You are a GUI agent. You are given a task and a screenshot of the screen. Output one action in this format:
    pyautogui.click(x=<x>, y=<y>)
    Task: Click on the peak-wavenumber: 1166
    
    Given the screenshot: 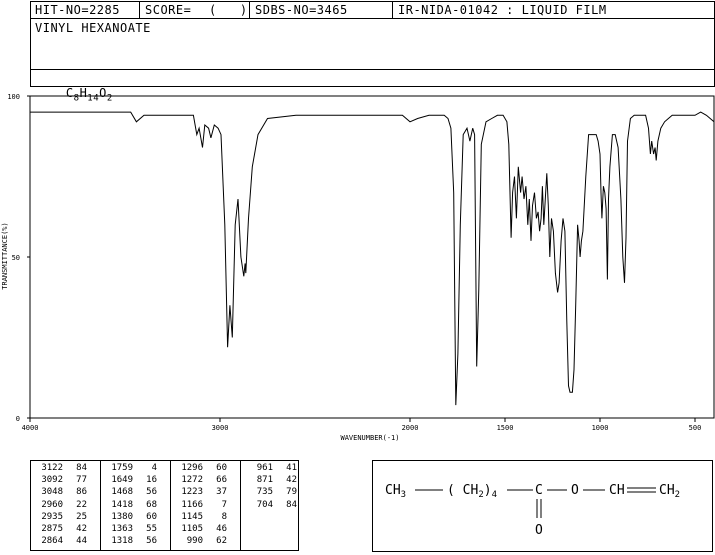 What is the action you would take?
    pyautogui.click(x=192, y=504)
    